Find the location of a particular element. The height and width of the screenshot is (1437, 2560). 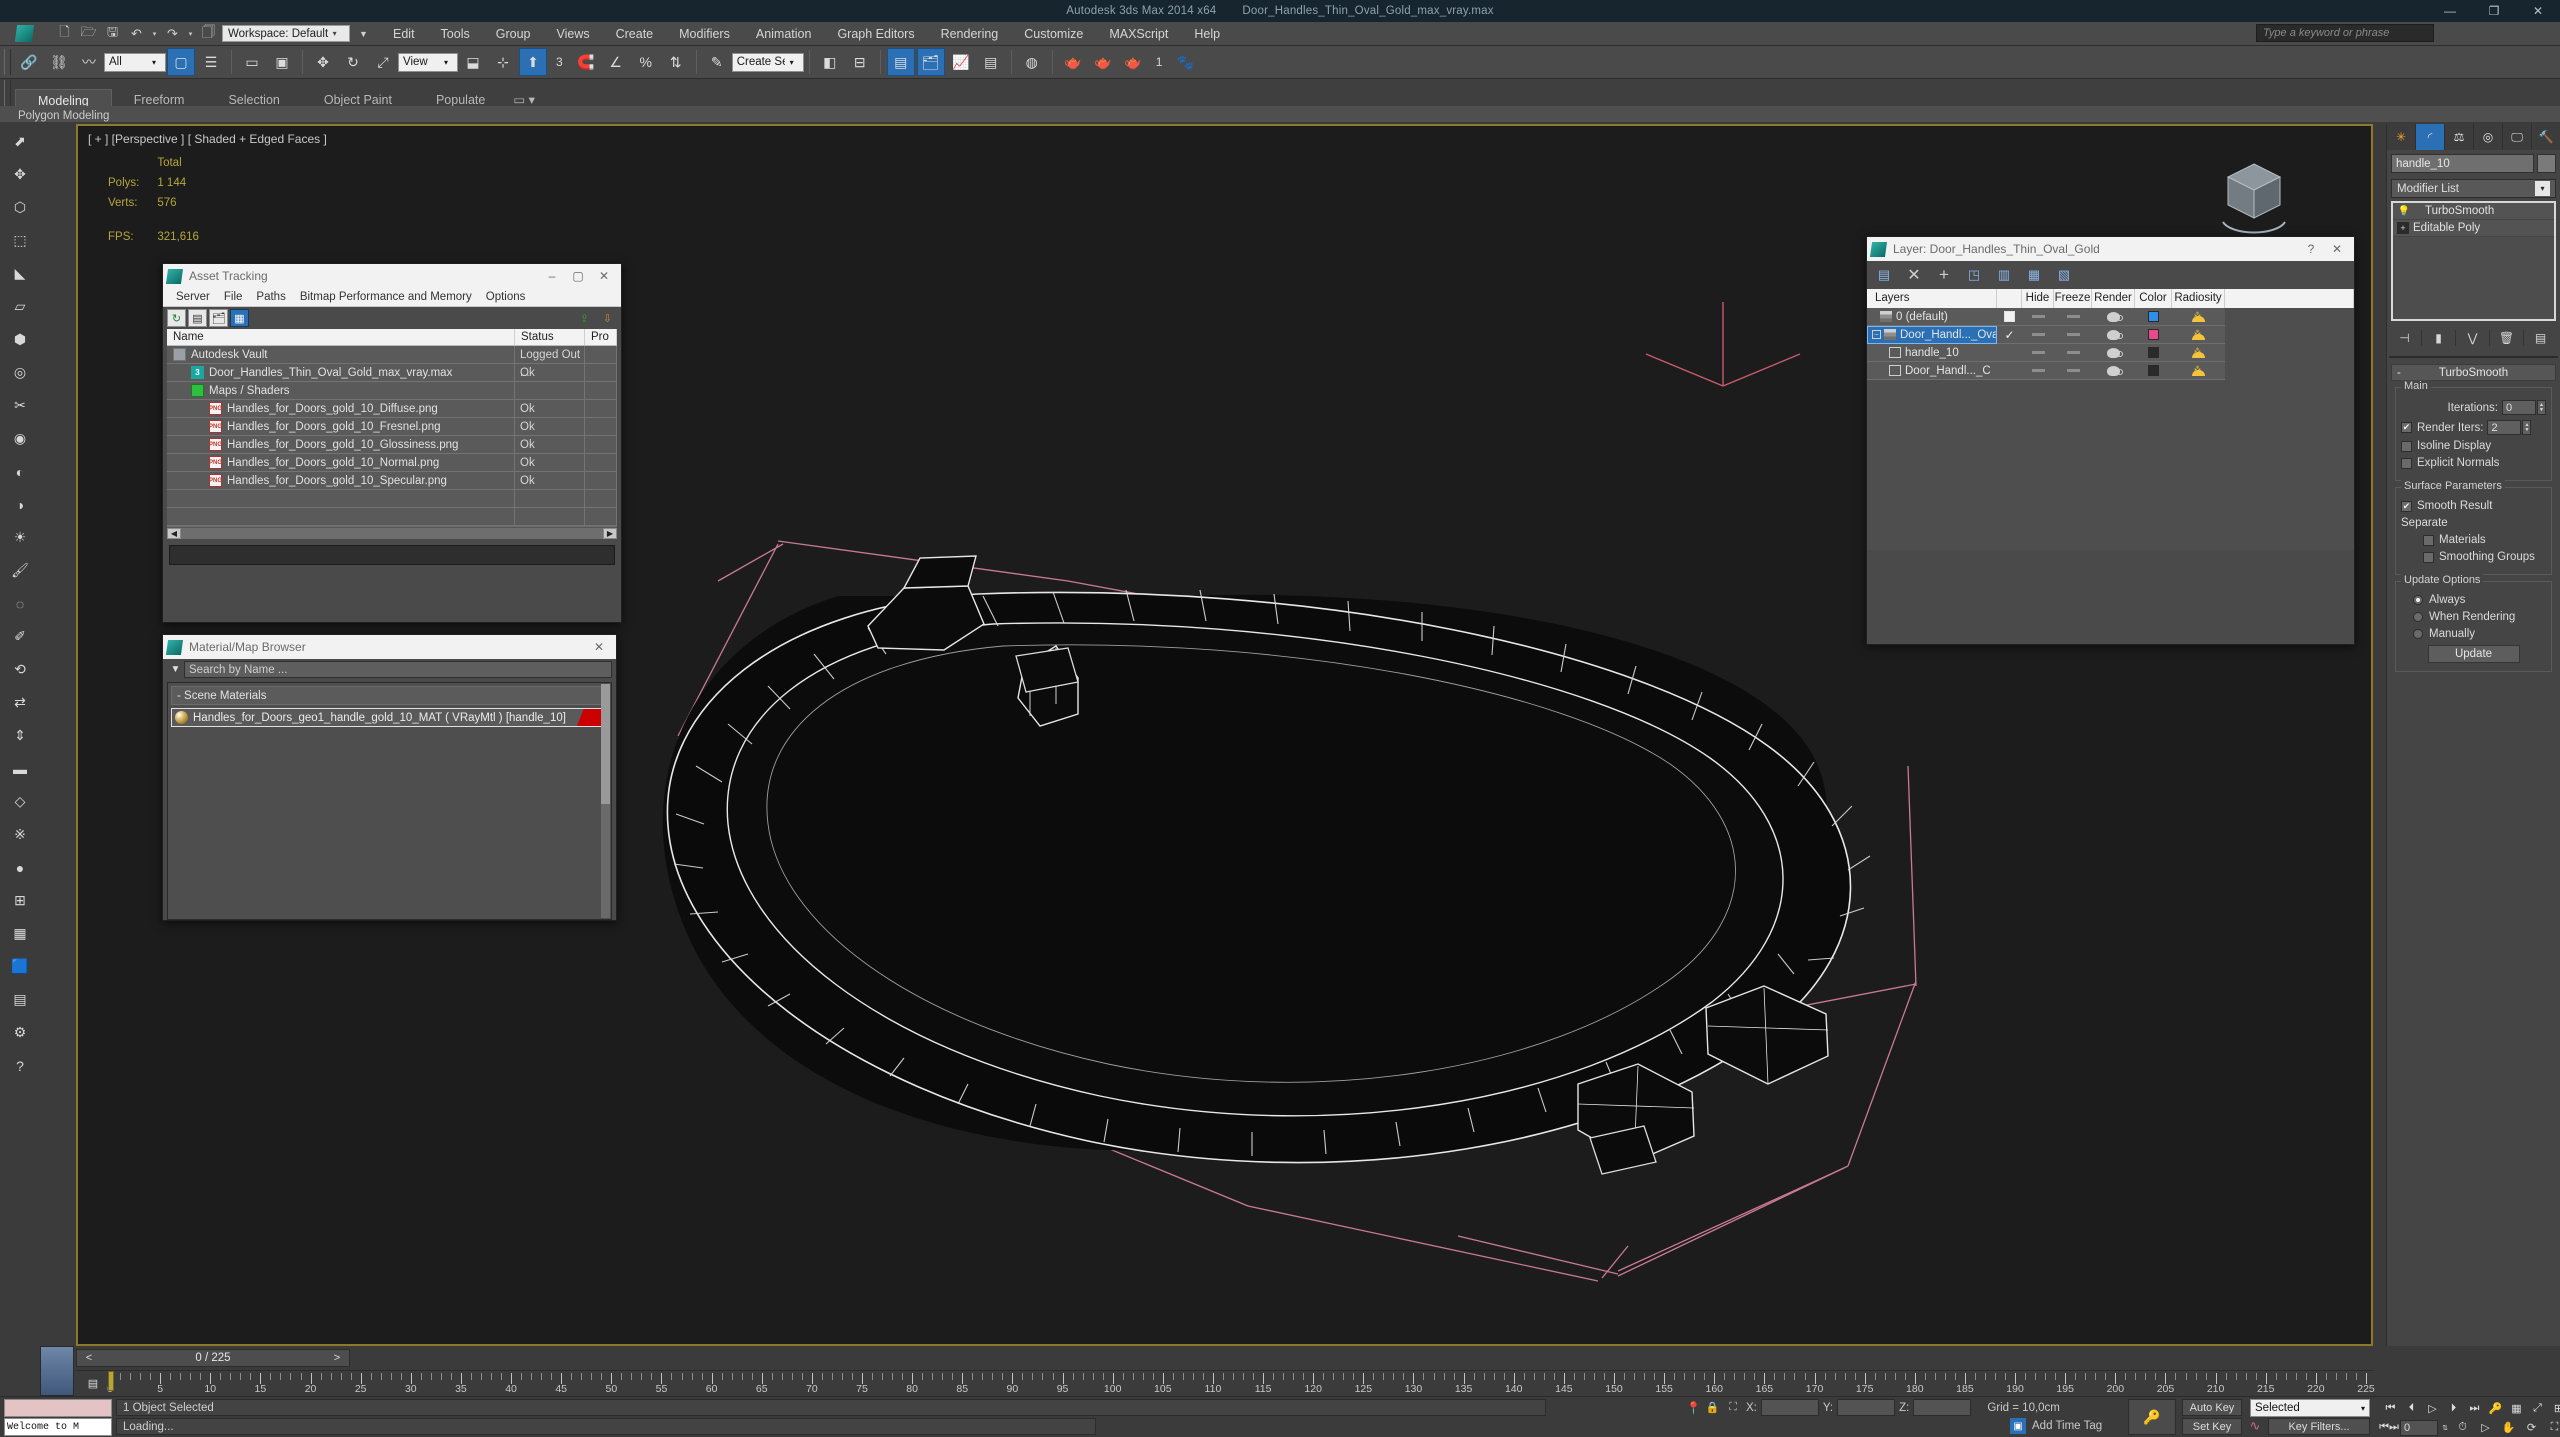

layer-row: 0 (default) ⁂ is located at coordinates (2110, 316).